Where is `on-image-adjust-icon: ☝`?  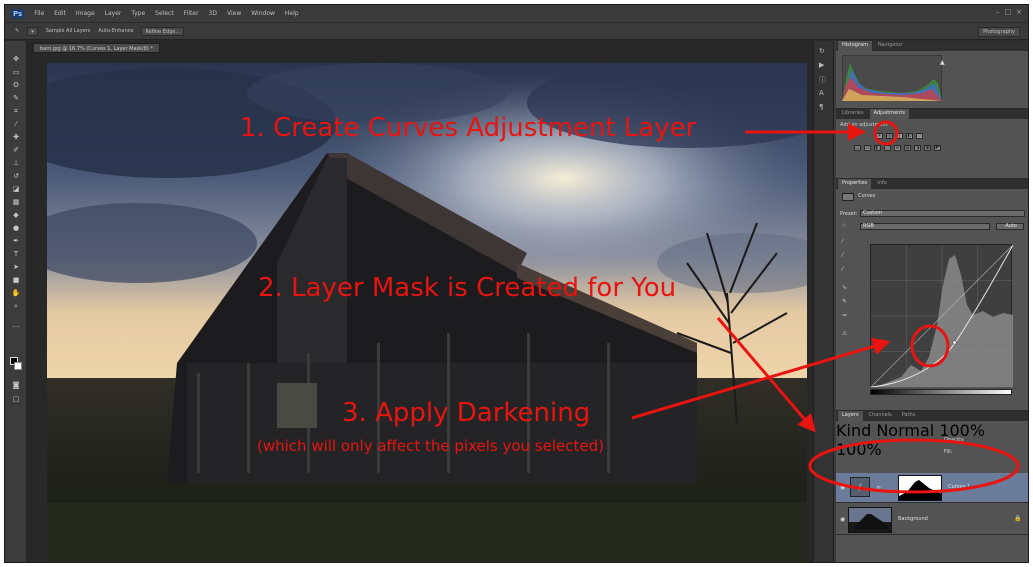
on-image-adjust-icon: ☝ is located at coordinates (846, 226).